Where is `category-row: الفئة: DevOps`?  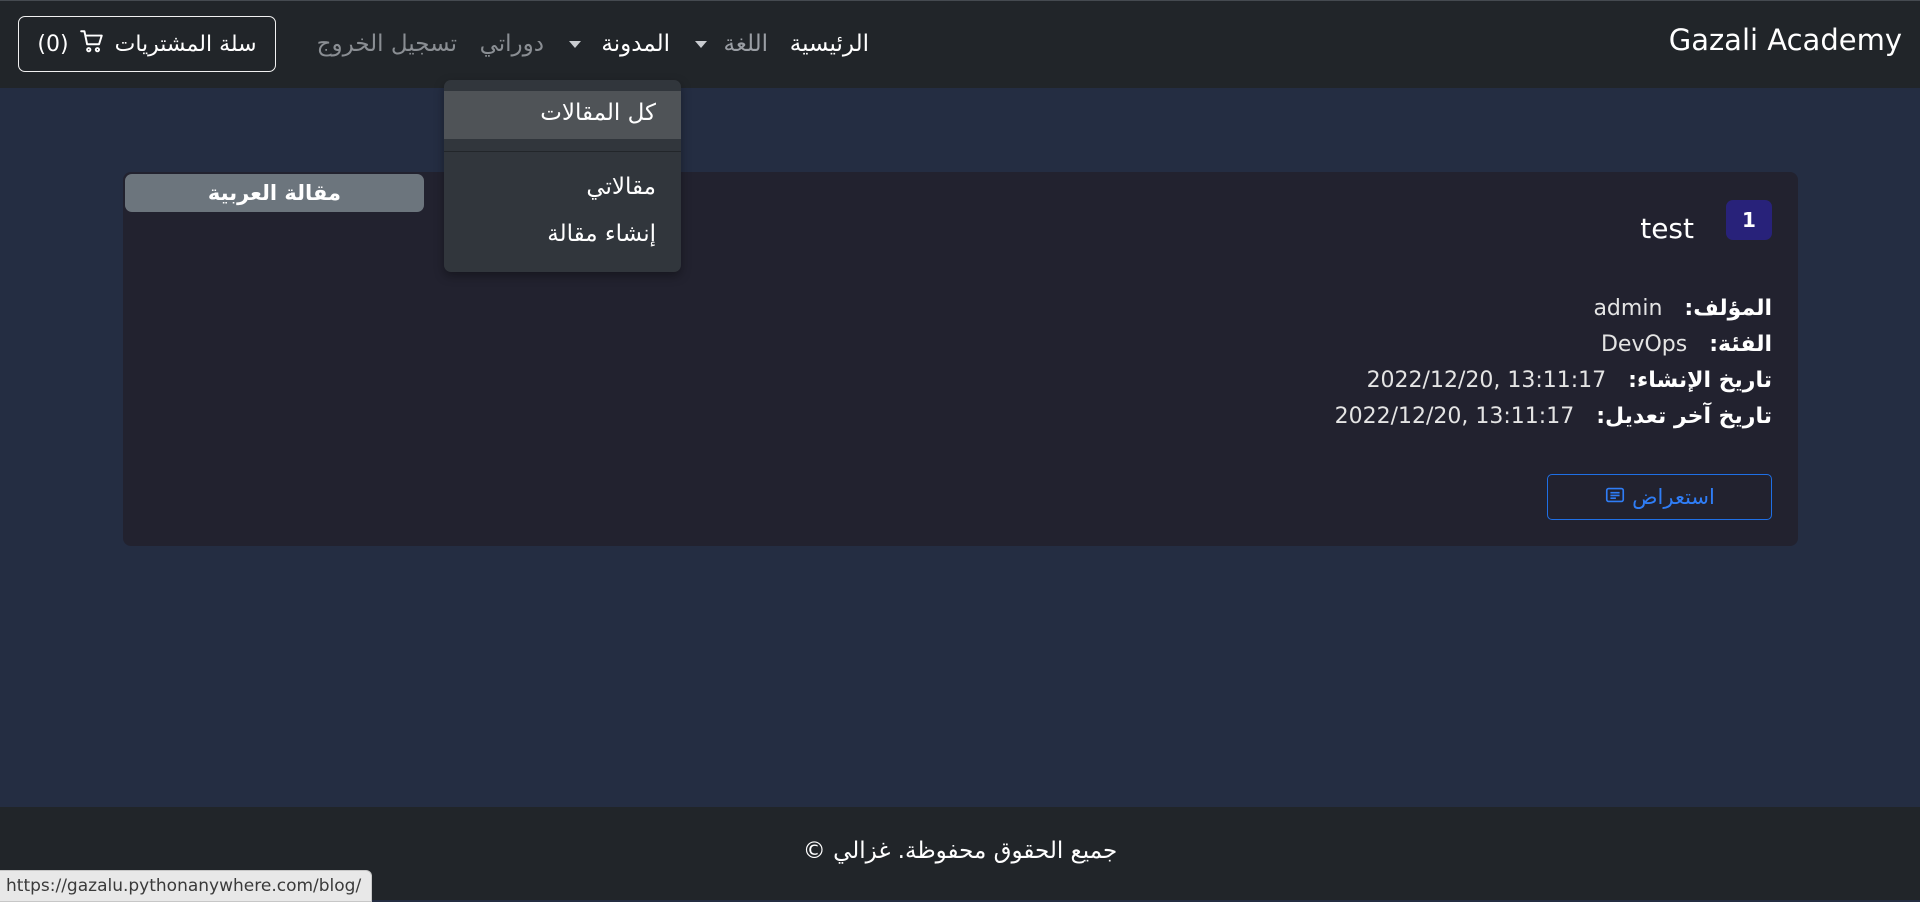
category-row: الفئة: DevOps is located at coordinates (1686, 344).